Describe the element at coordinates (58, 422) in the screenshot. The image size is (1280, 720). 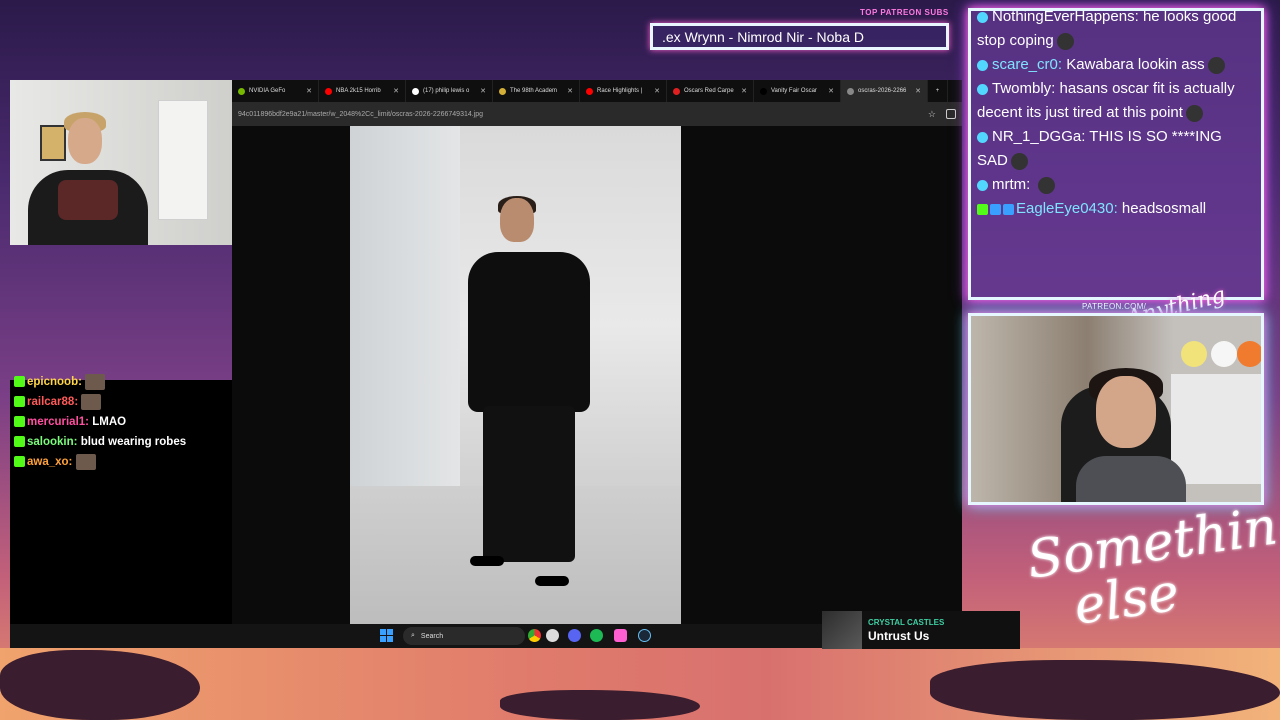
I see `chat-username: mercurial1:` at that location.